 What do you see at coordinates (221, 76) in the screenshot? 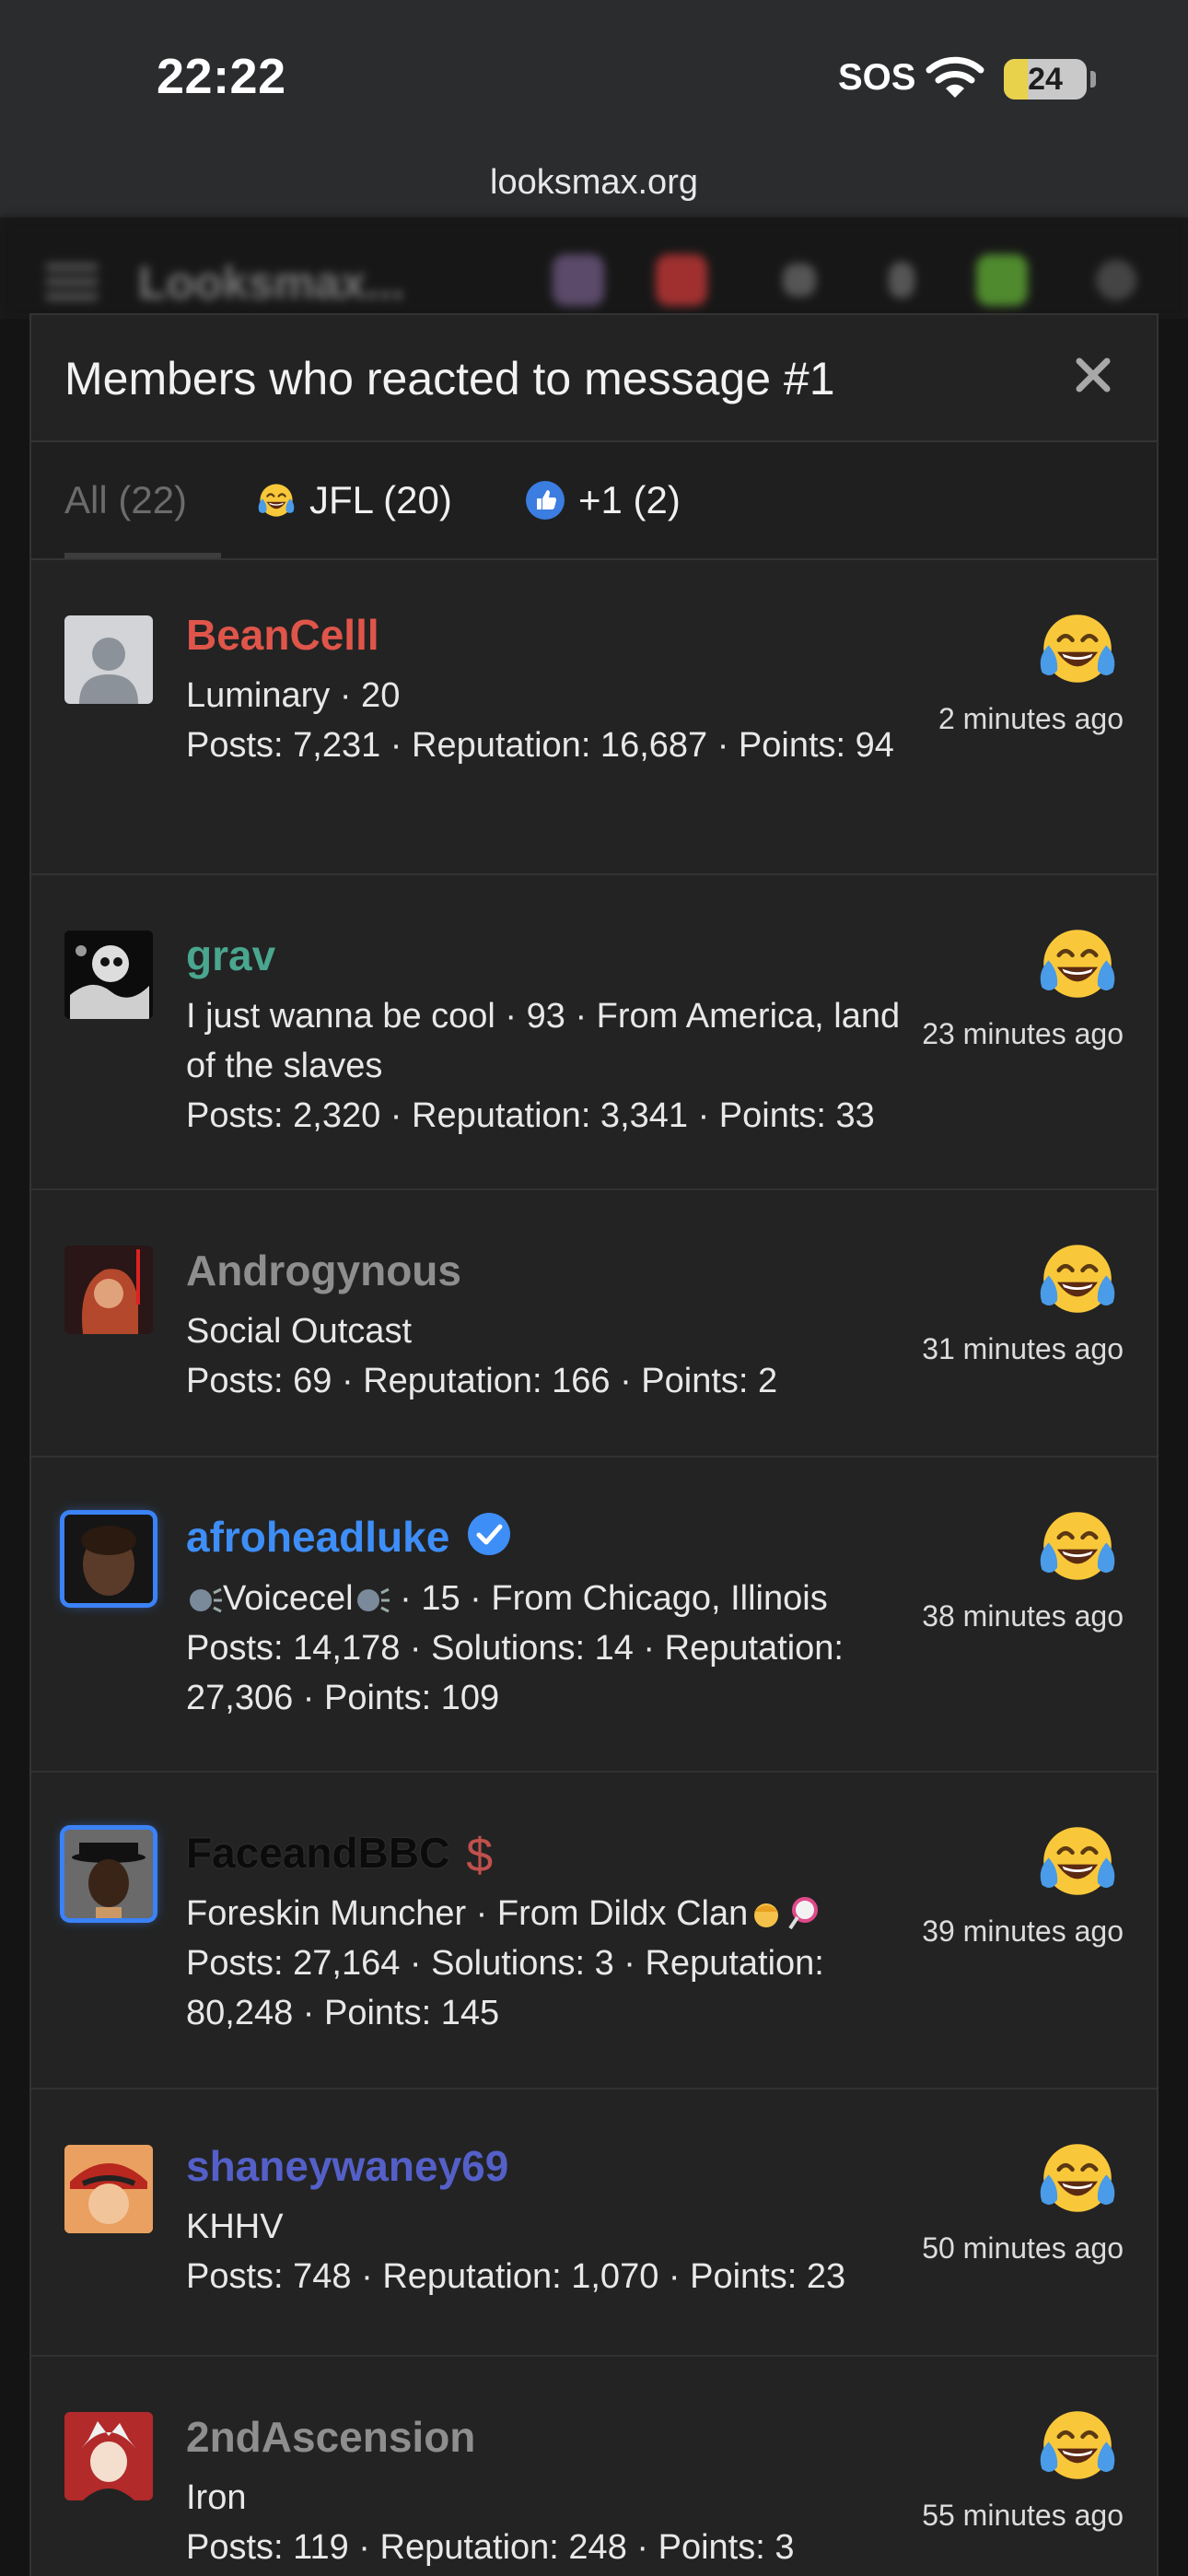
I see `status-time: 22:22` at bounding box center [221, 76].